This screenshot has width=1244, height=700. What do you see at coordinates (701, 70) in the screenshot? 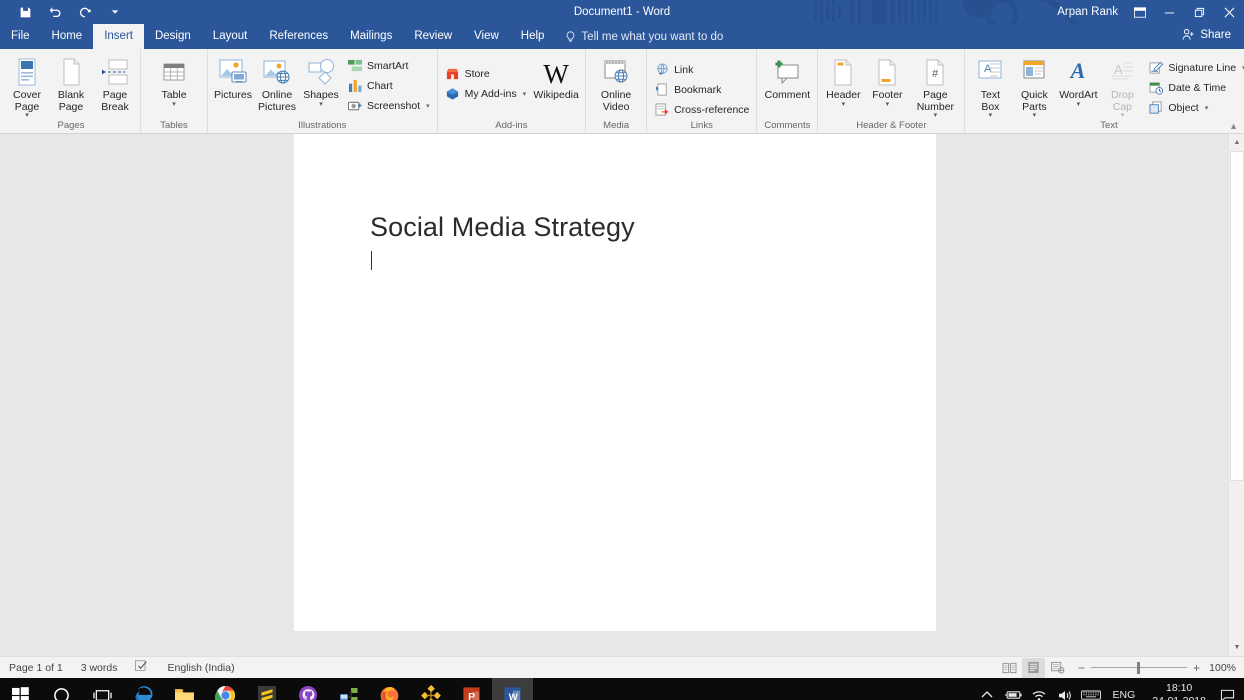
I see `link-button: Link` at bounding box center [701, 70].